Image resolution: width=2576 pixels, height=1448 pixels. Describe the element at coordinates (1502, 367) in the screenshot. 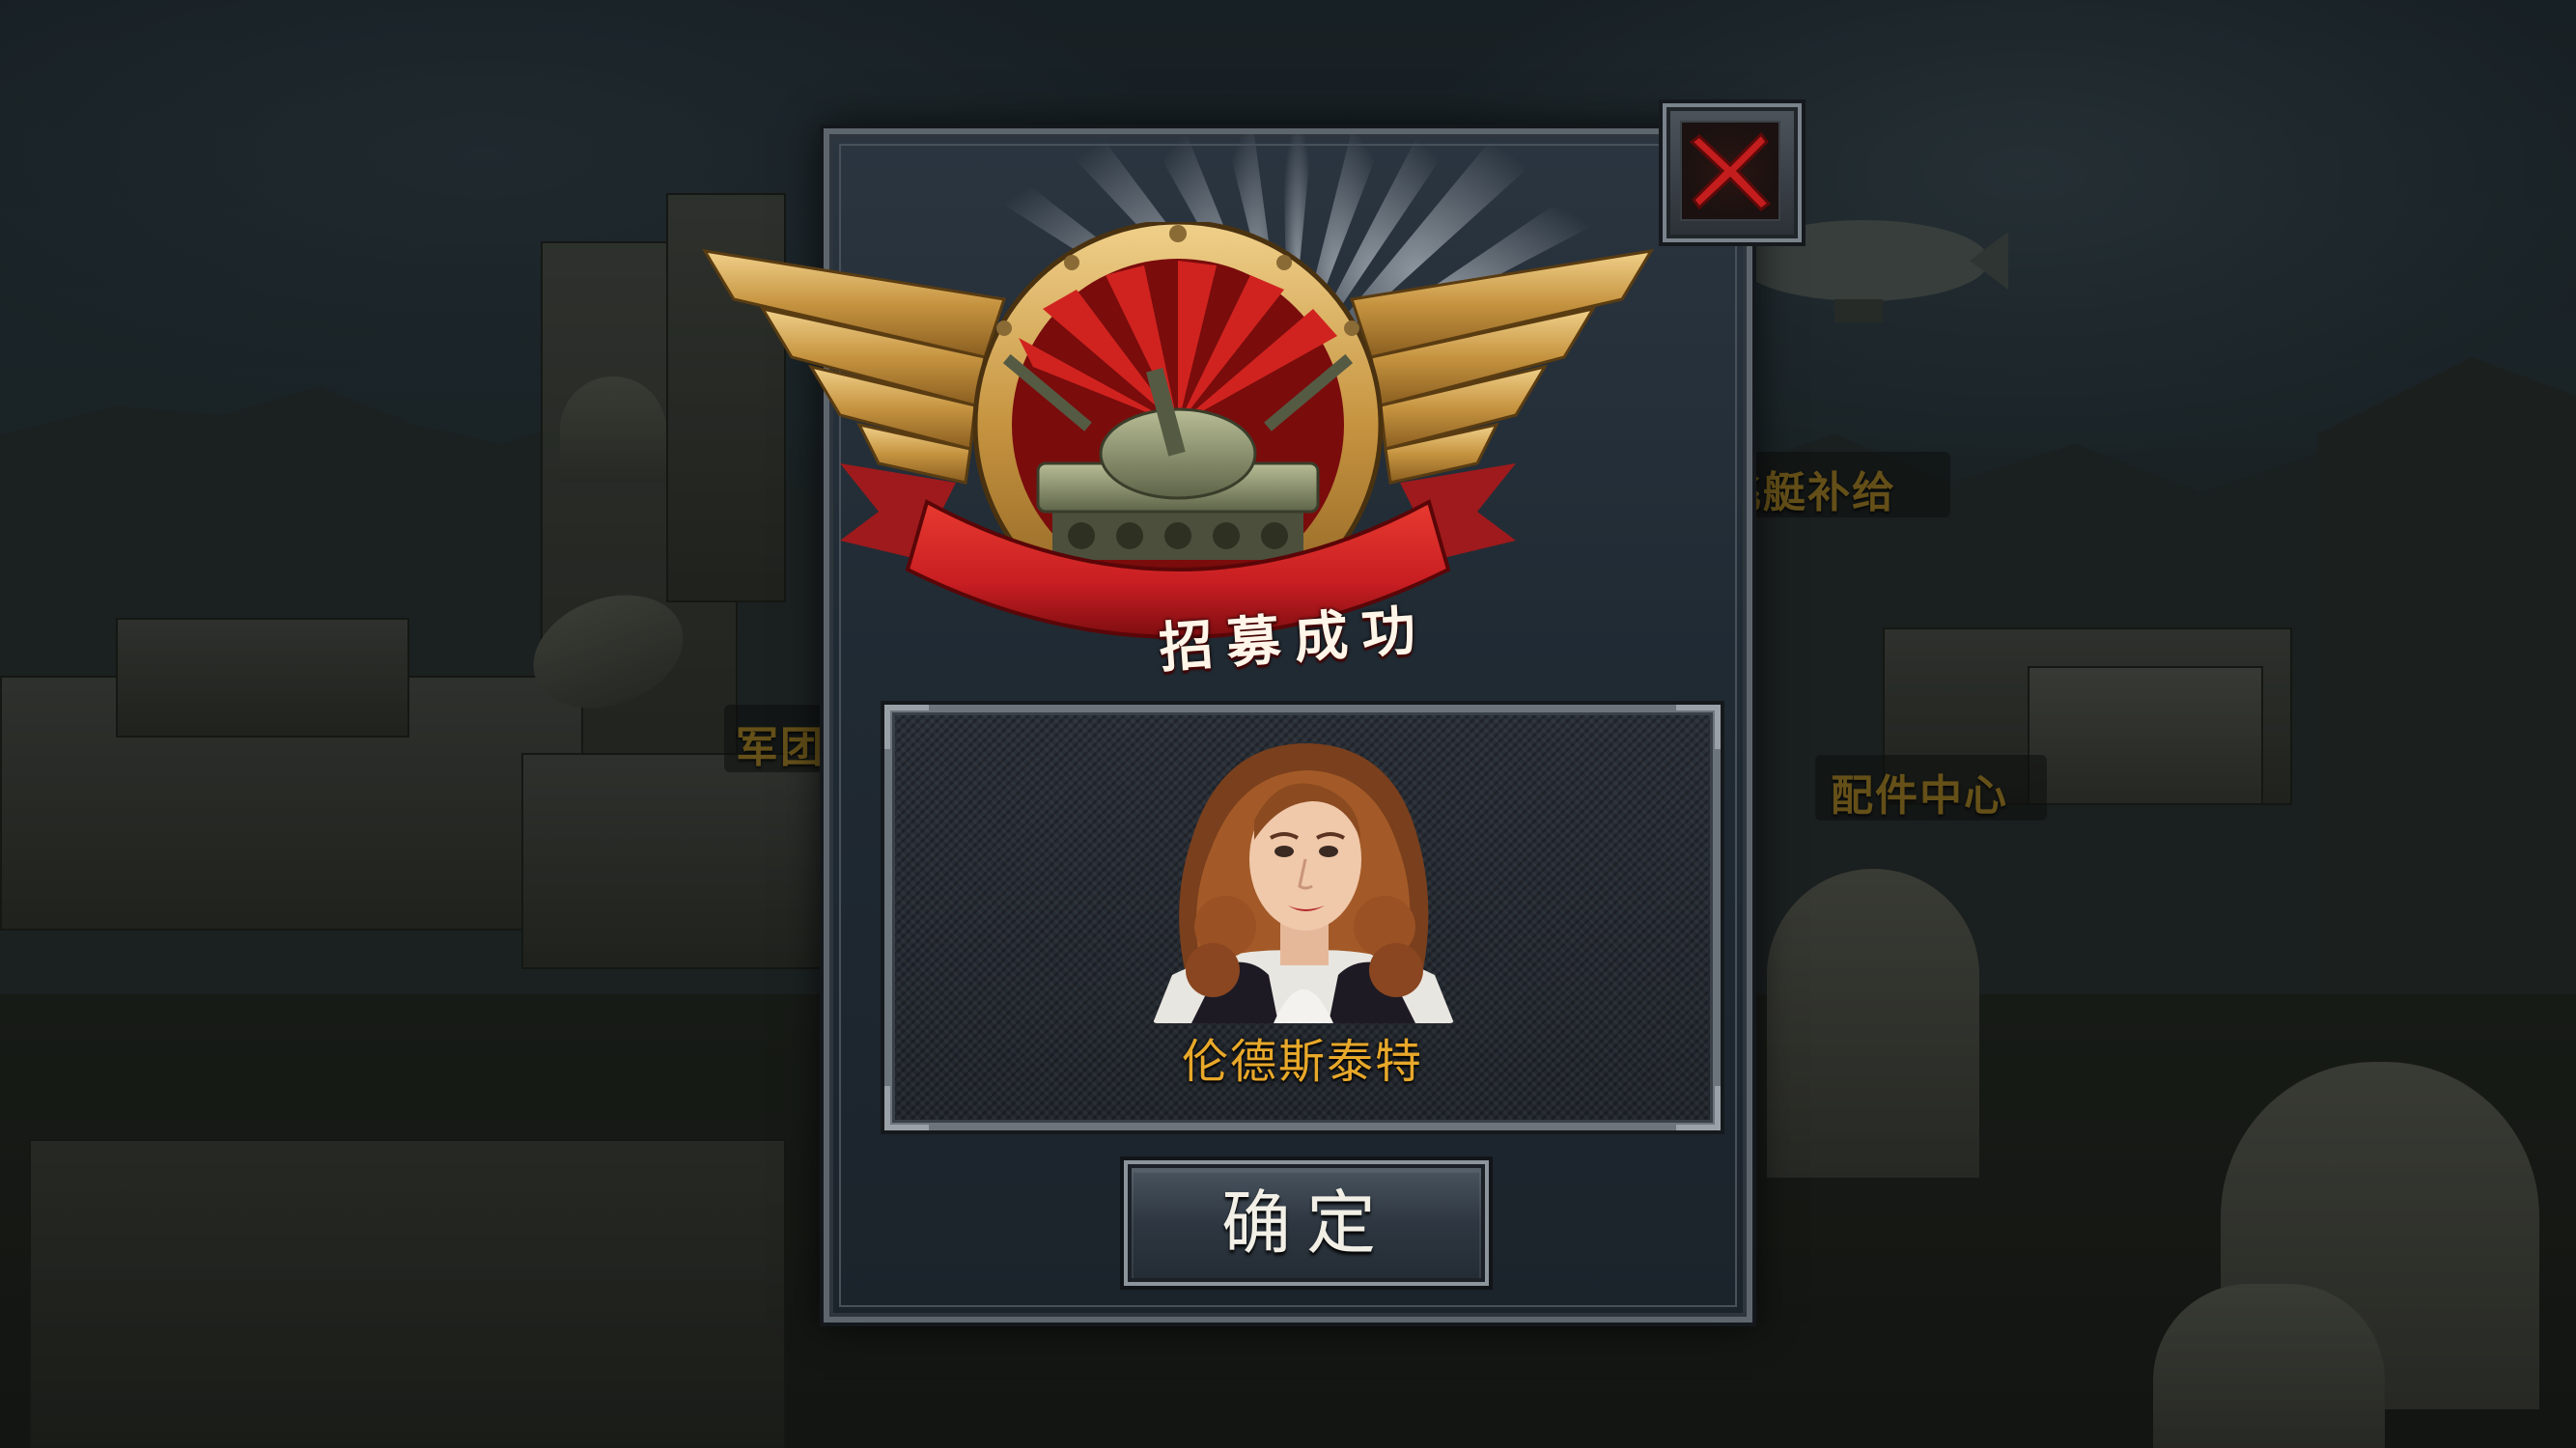

I see `right-wing` at that location.